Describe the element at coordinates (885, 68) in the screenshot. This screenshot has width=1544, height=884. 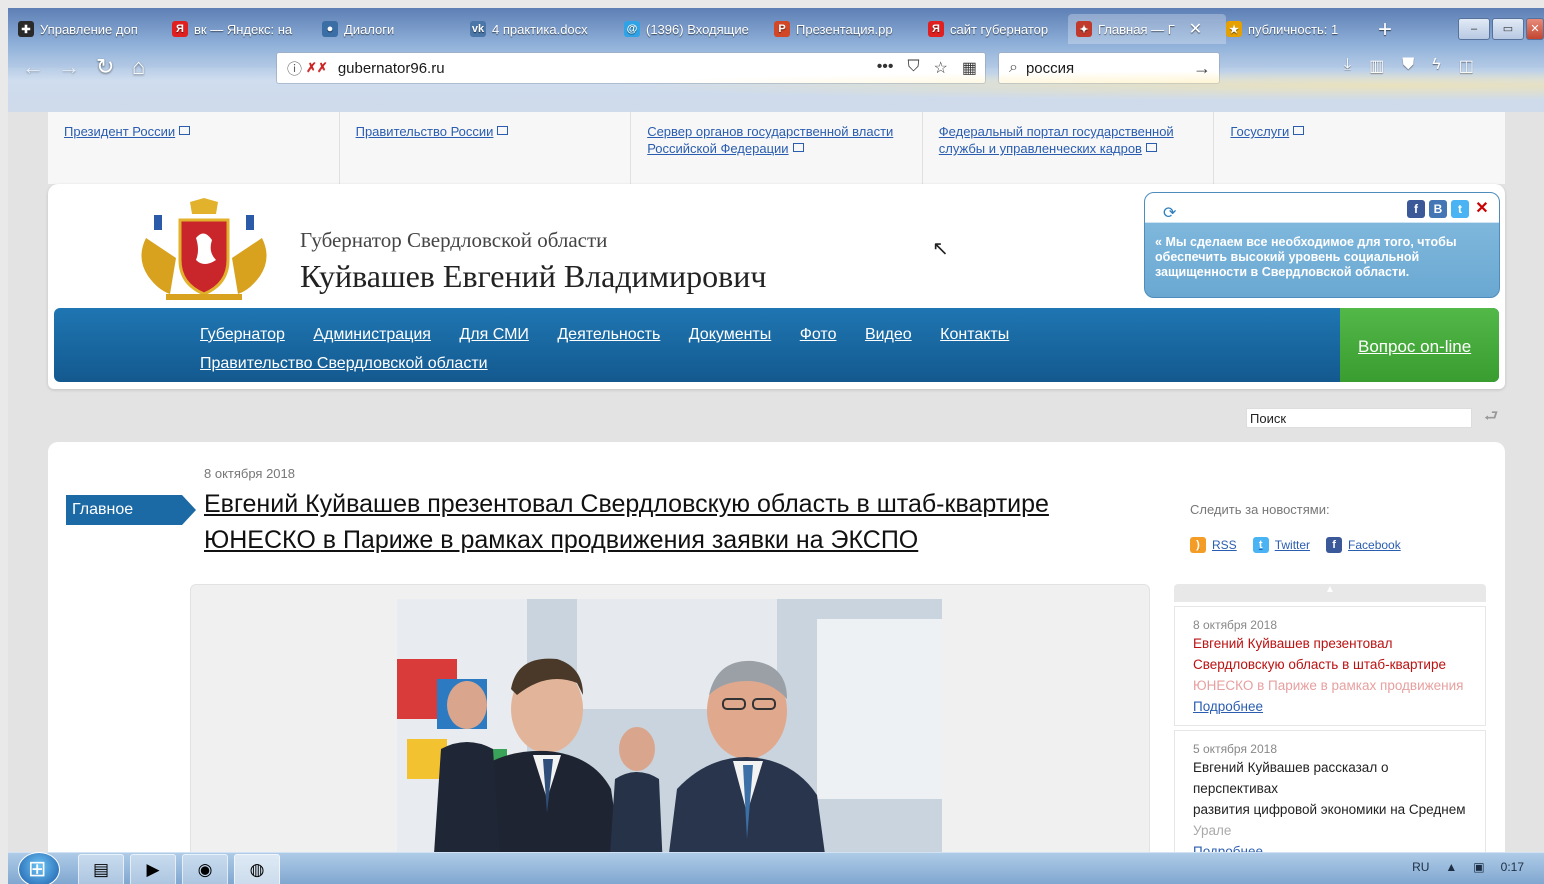
I see `page-actions-icon: •••` at that location.